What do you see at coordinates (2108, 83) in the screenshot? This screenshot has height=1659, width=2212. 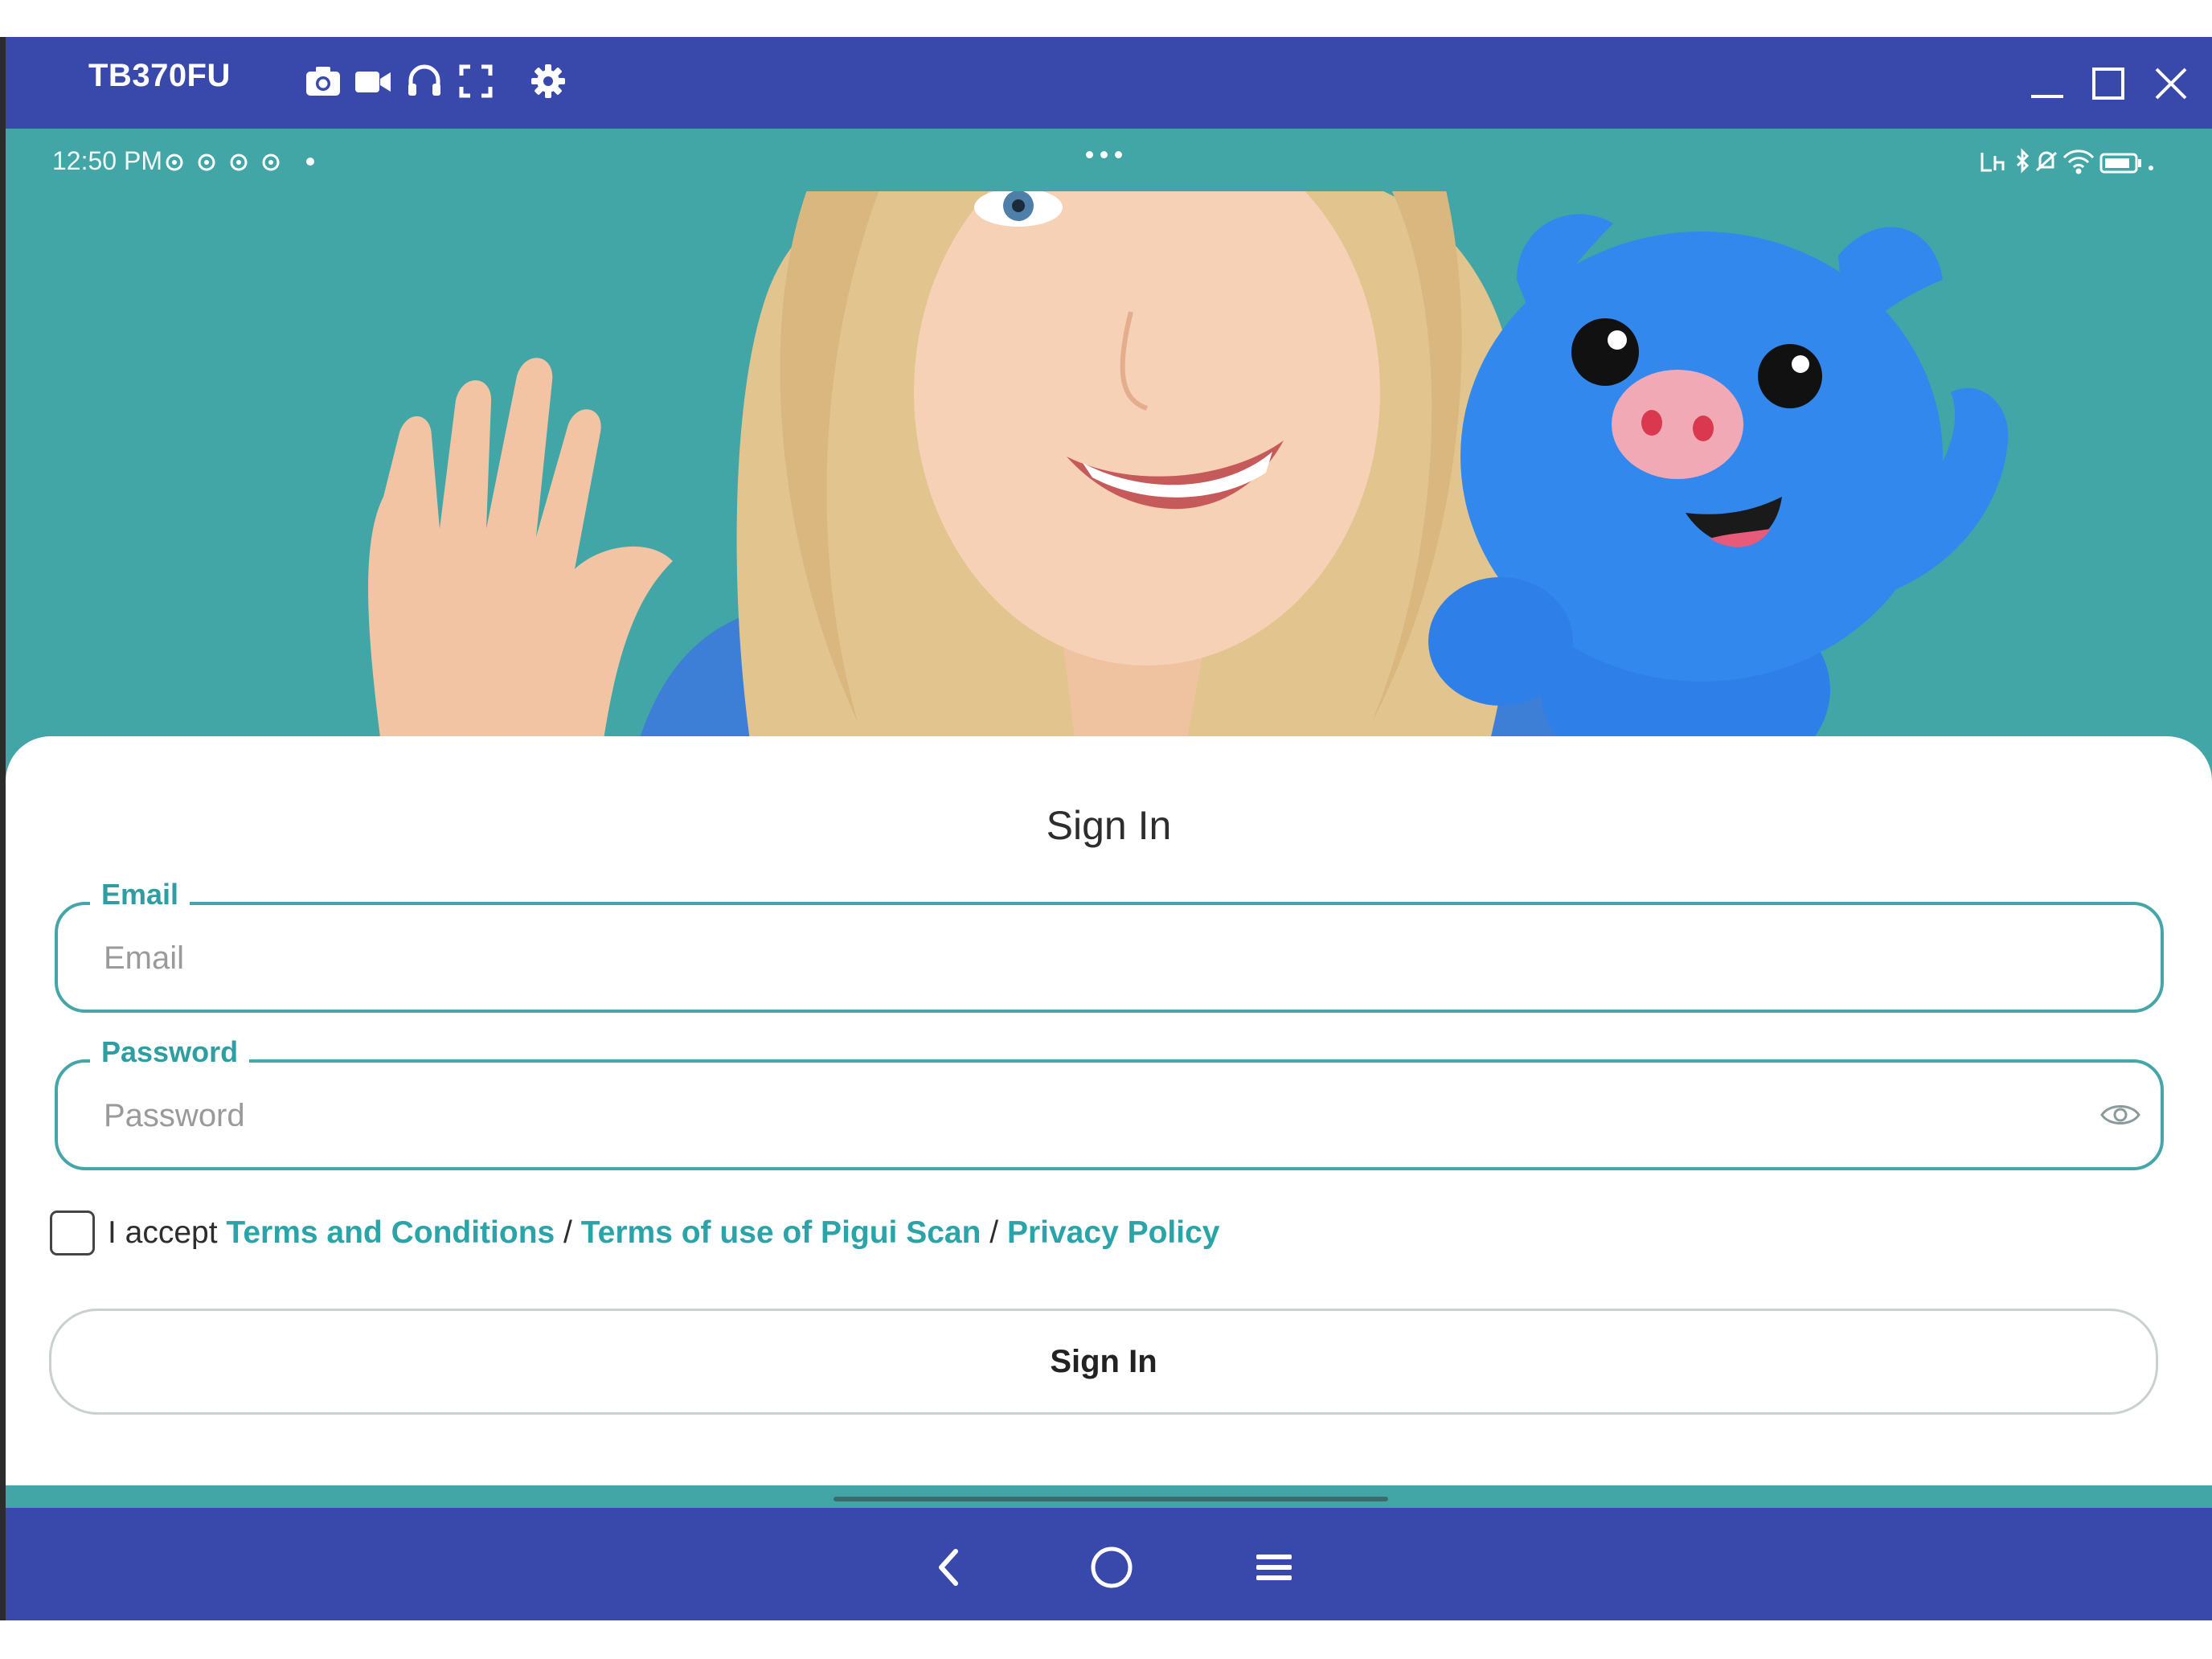 I see `maximize-icon` at bounding box center [2108, 83].